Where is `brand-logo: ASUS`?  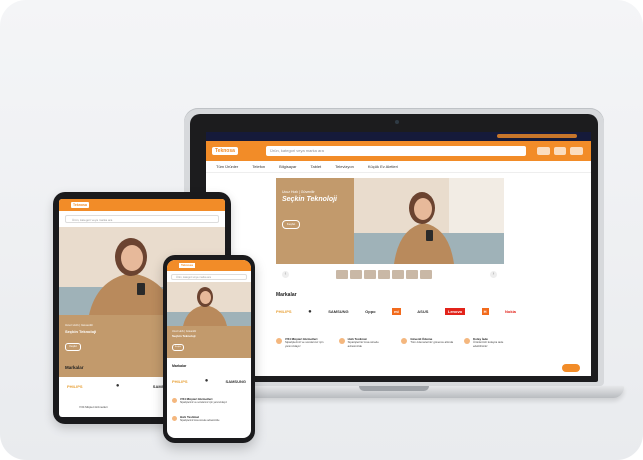 brand-logo: ASUS is located at coordinates (422, 311).